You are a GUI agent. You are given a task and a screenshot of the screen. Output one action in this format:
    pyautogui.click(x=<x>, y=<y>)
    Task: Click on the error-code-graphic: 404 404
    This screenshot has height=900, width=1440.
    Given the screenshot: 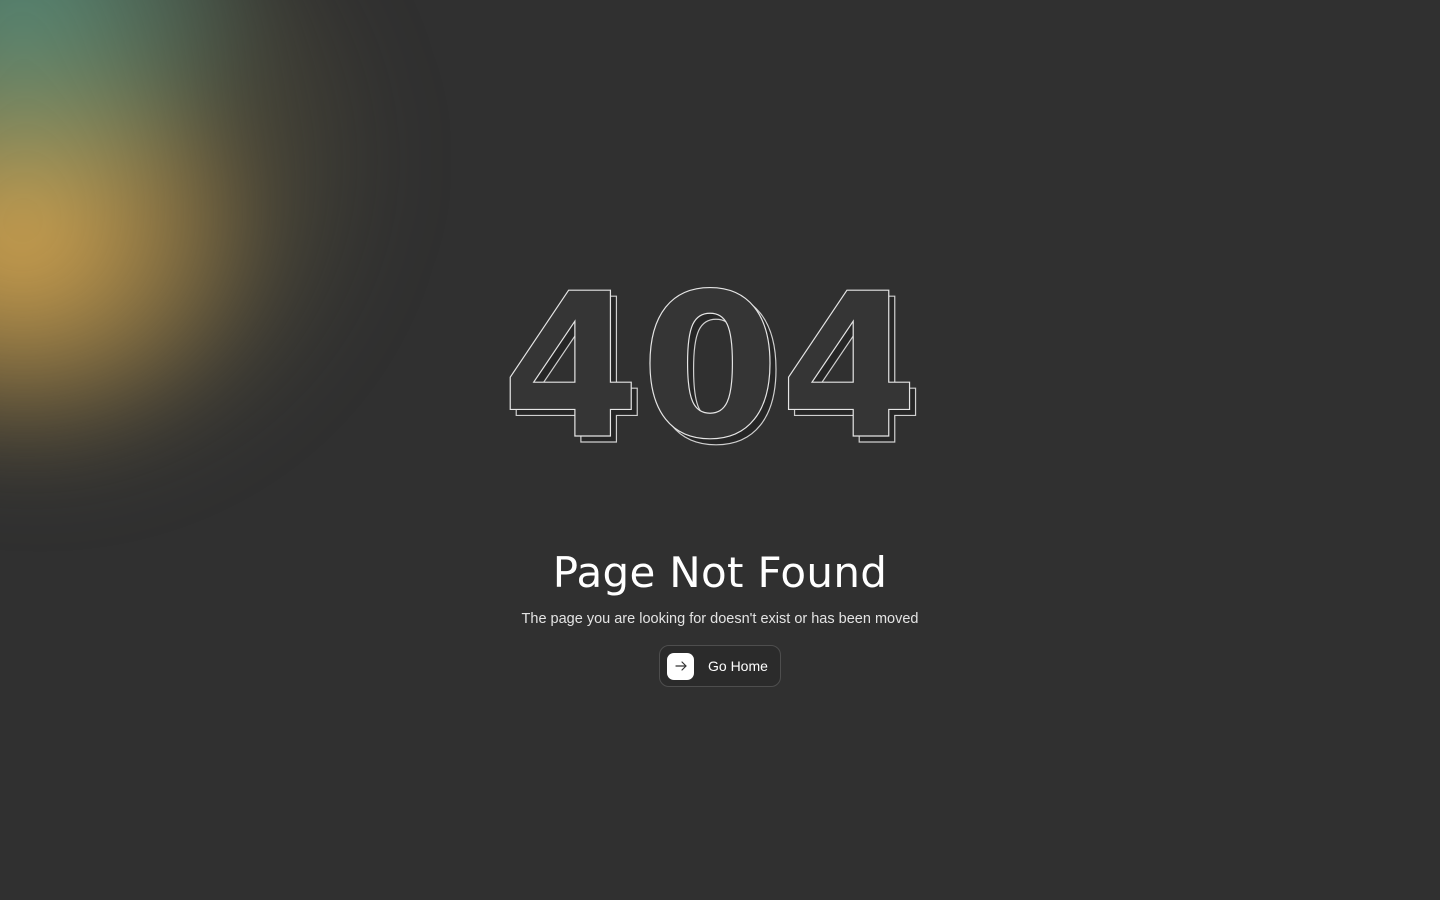 What is the action you would take?
    pyautogui.click(x=713, y=370)
    